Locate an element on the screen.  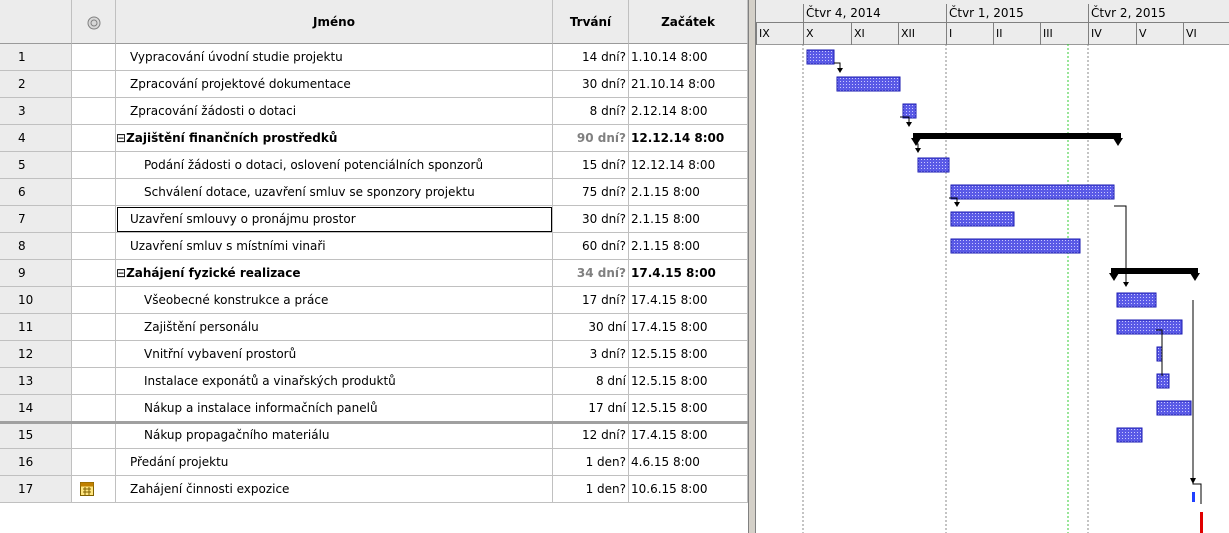
task-duration: 8 dní? is located at coordinates (591, 111).